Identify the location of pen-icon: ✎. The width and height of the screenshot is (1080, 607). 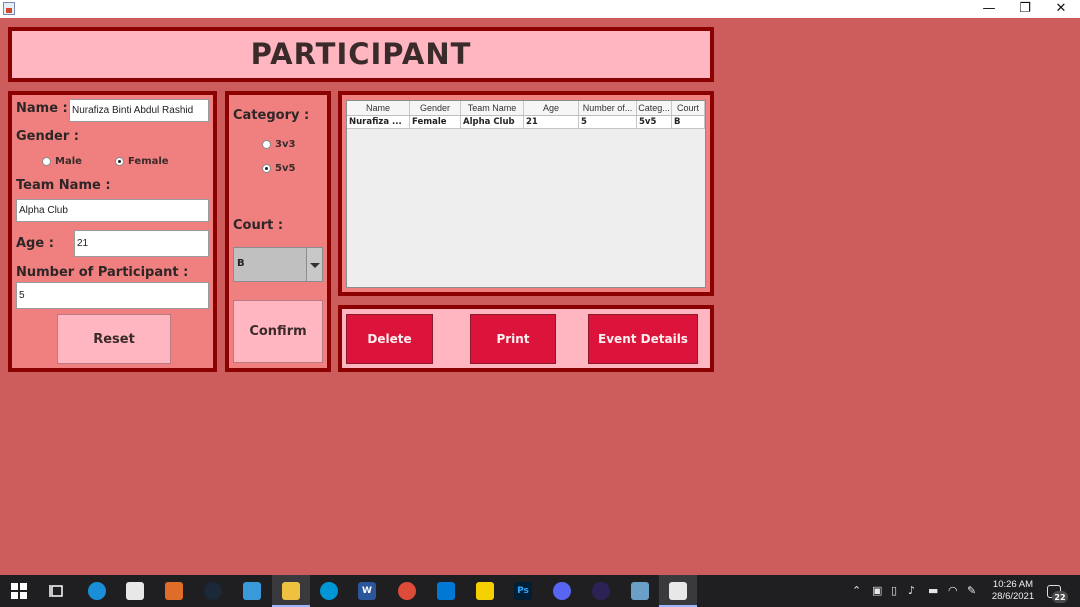
(971, 590).